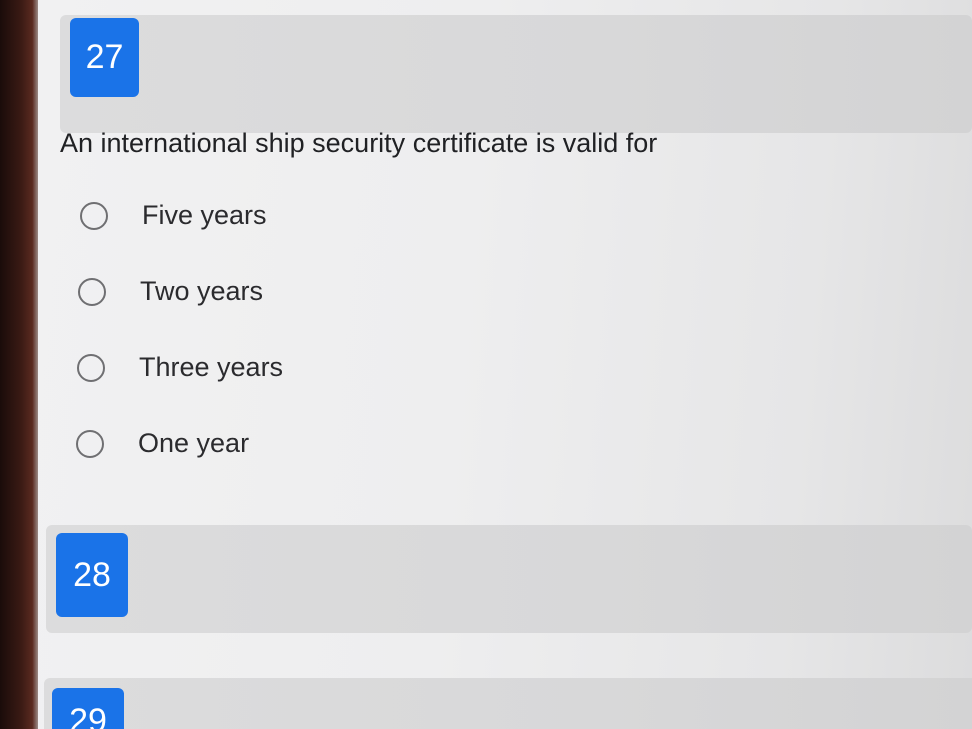 The width and height of the screenshot is (972, 729). What do you see at coordinates (508, 703) in the screenshot?
I see `question-29-header` at bounding box center [508, 703].